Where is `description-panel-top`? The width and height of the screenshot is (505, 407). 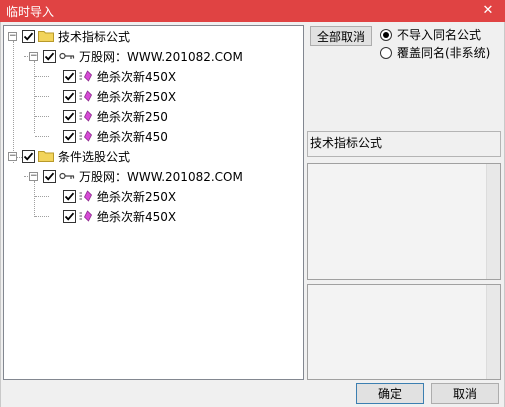
description-panel-top is located at coordinates (404, 221).